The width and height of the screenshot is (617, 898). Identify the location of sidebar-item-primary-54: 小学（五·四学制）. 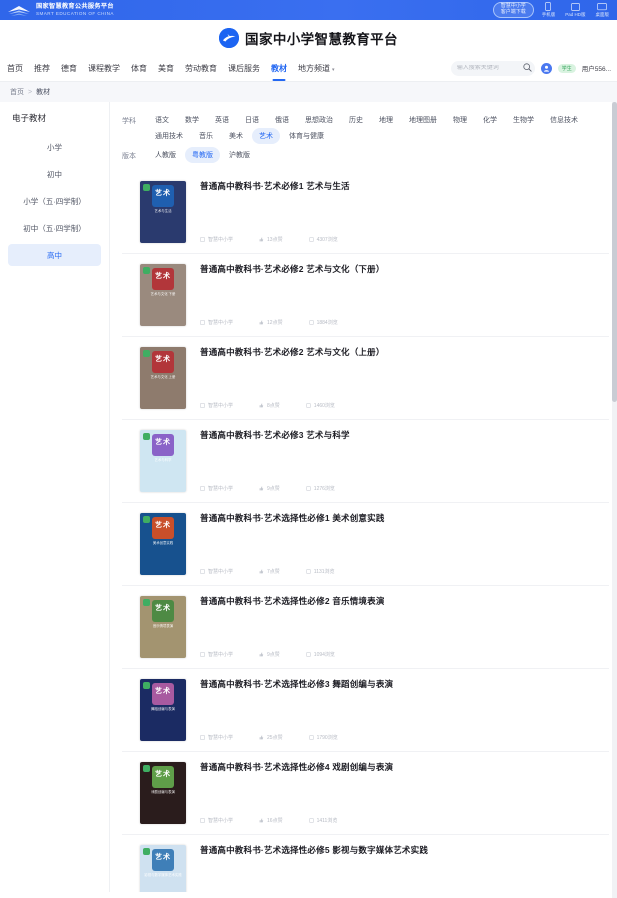
(54, 201).